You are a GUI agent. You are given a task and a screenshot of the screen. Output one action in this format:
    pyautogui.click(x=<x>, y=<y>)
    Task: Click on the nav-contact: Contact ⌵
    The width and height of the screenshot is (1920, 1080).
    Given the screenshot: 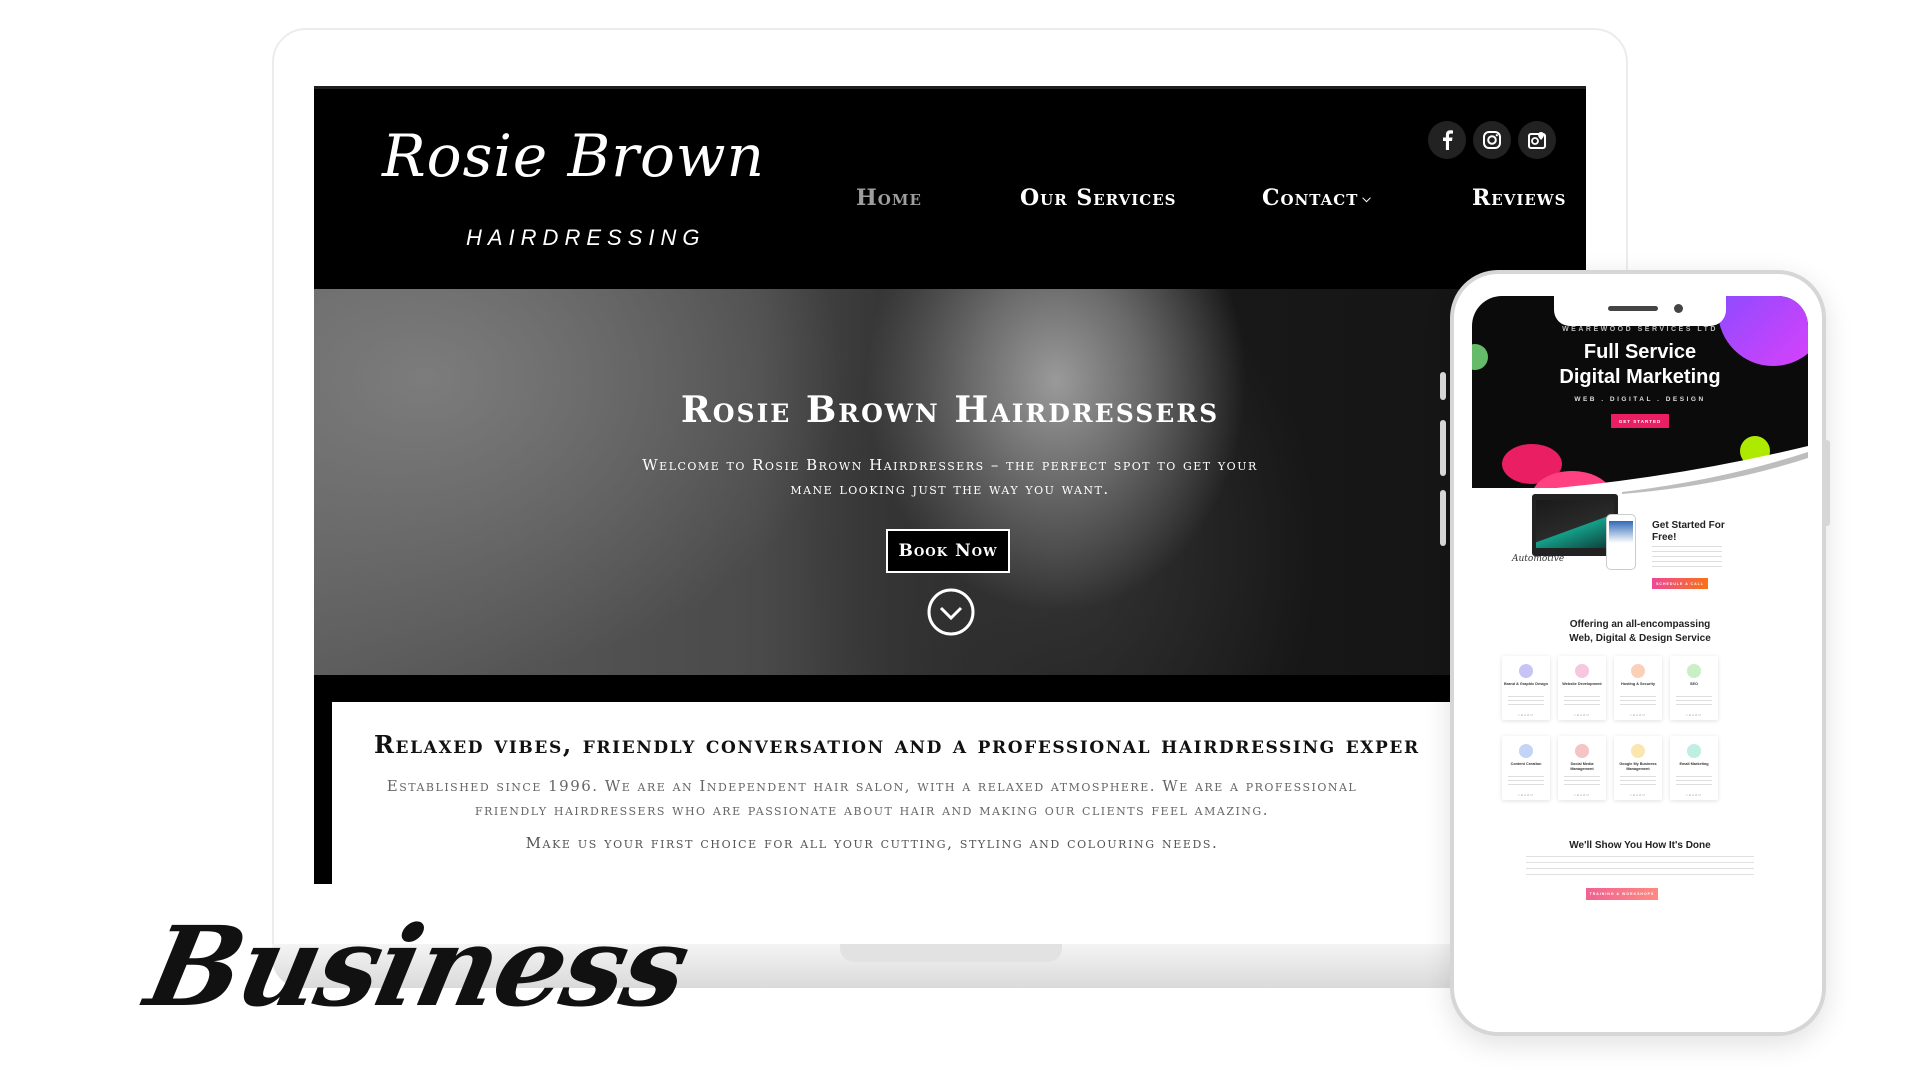 What is the action you would take?
    pyautogui.click(x=1317, y=198)
    